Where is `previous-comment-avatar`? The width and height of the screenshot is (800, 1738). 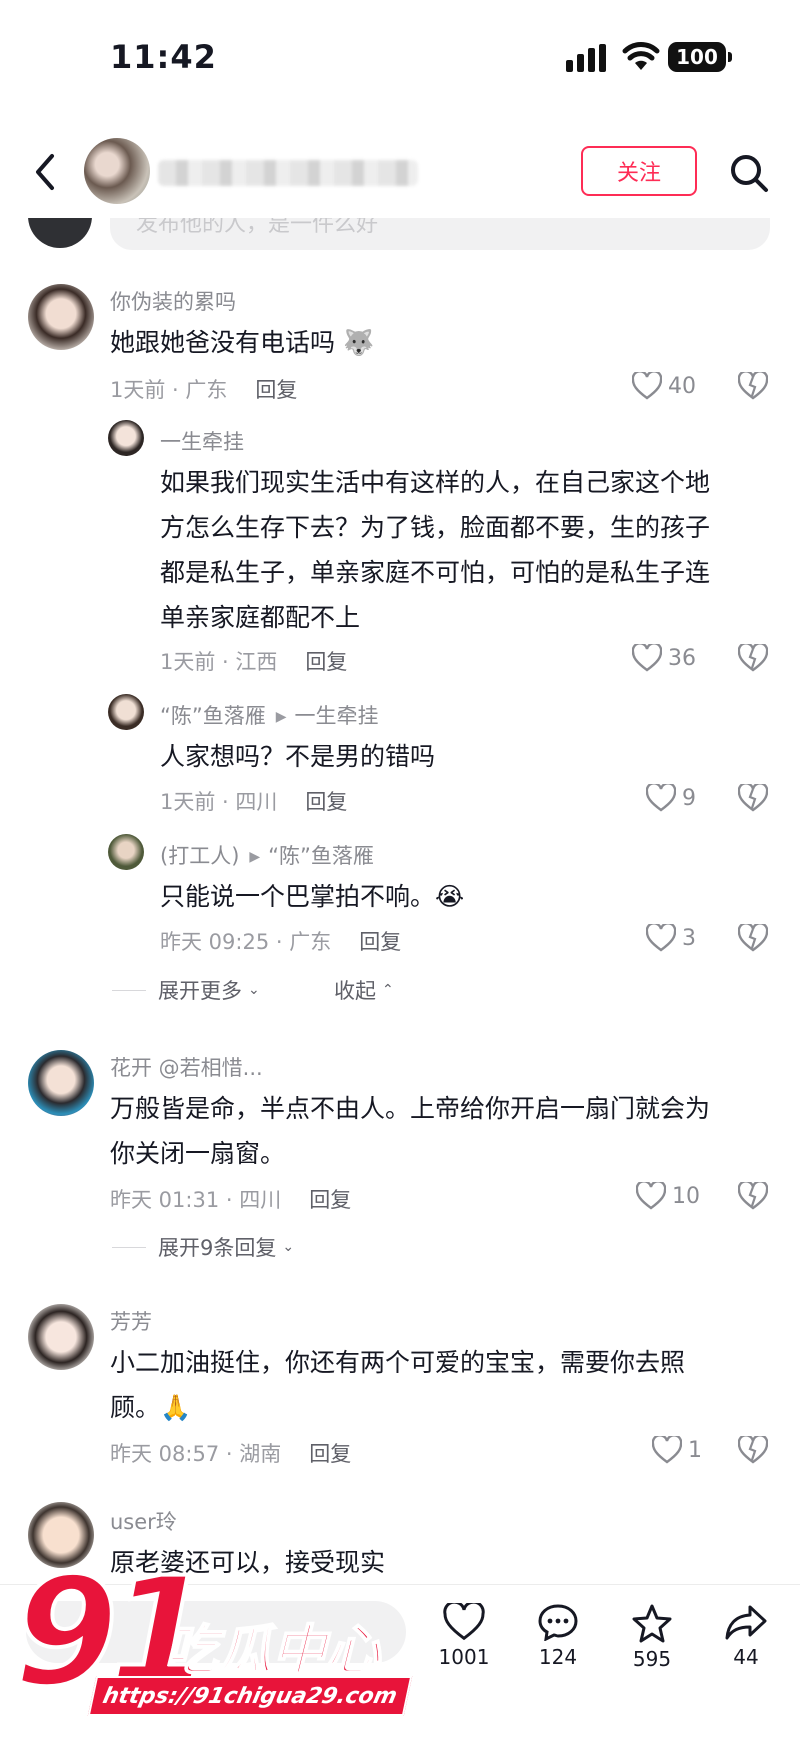 previous-comment-avatar is located at coordinates (60, 231).